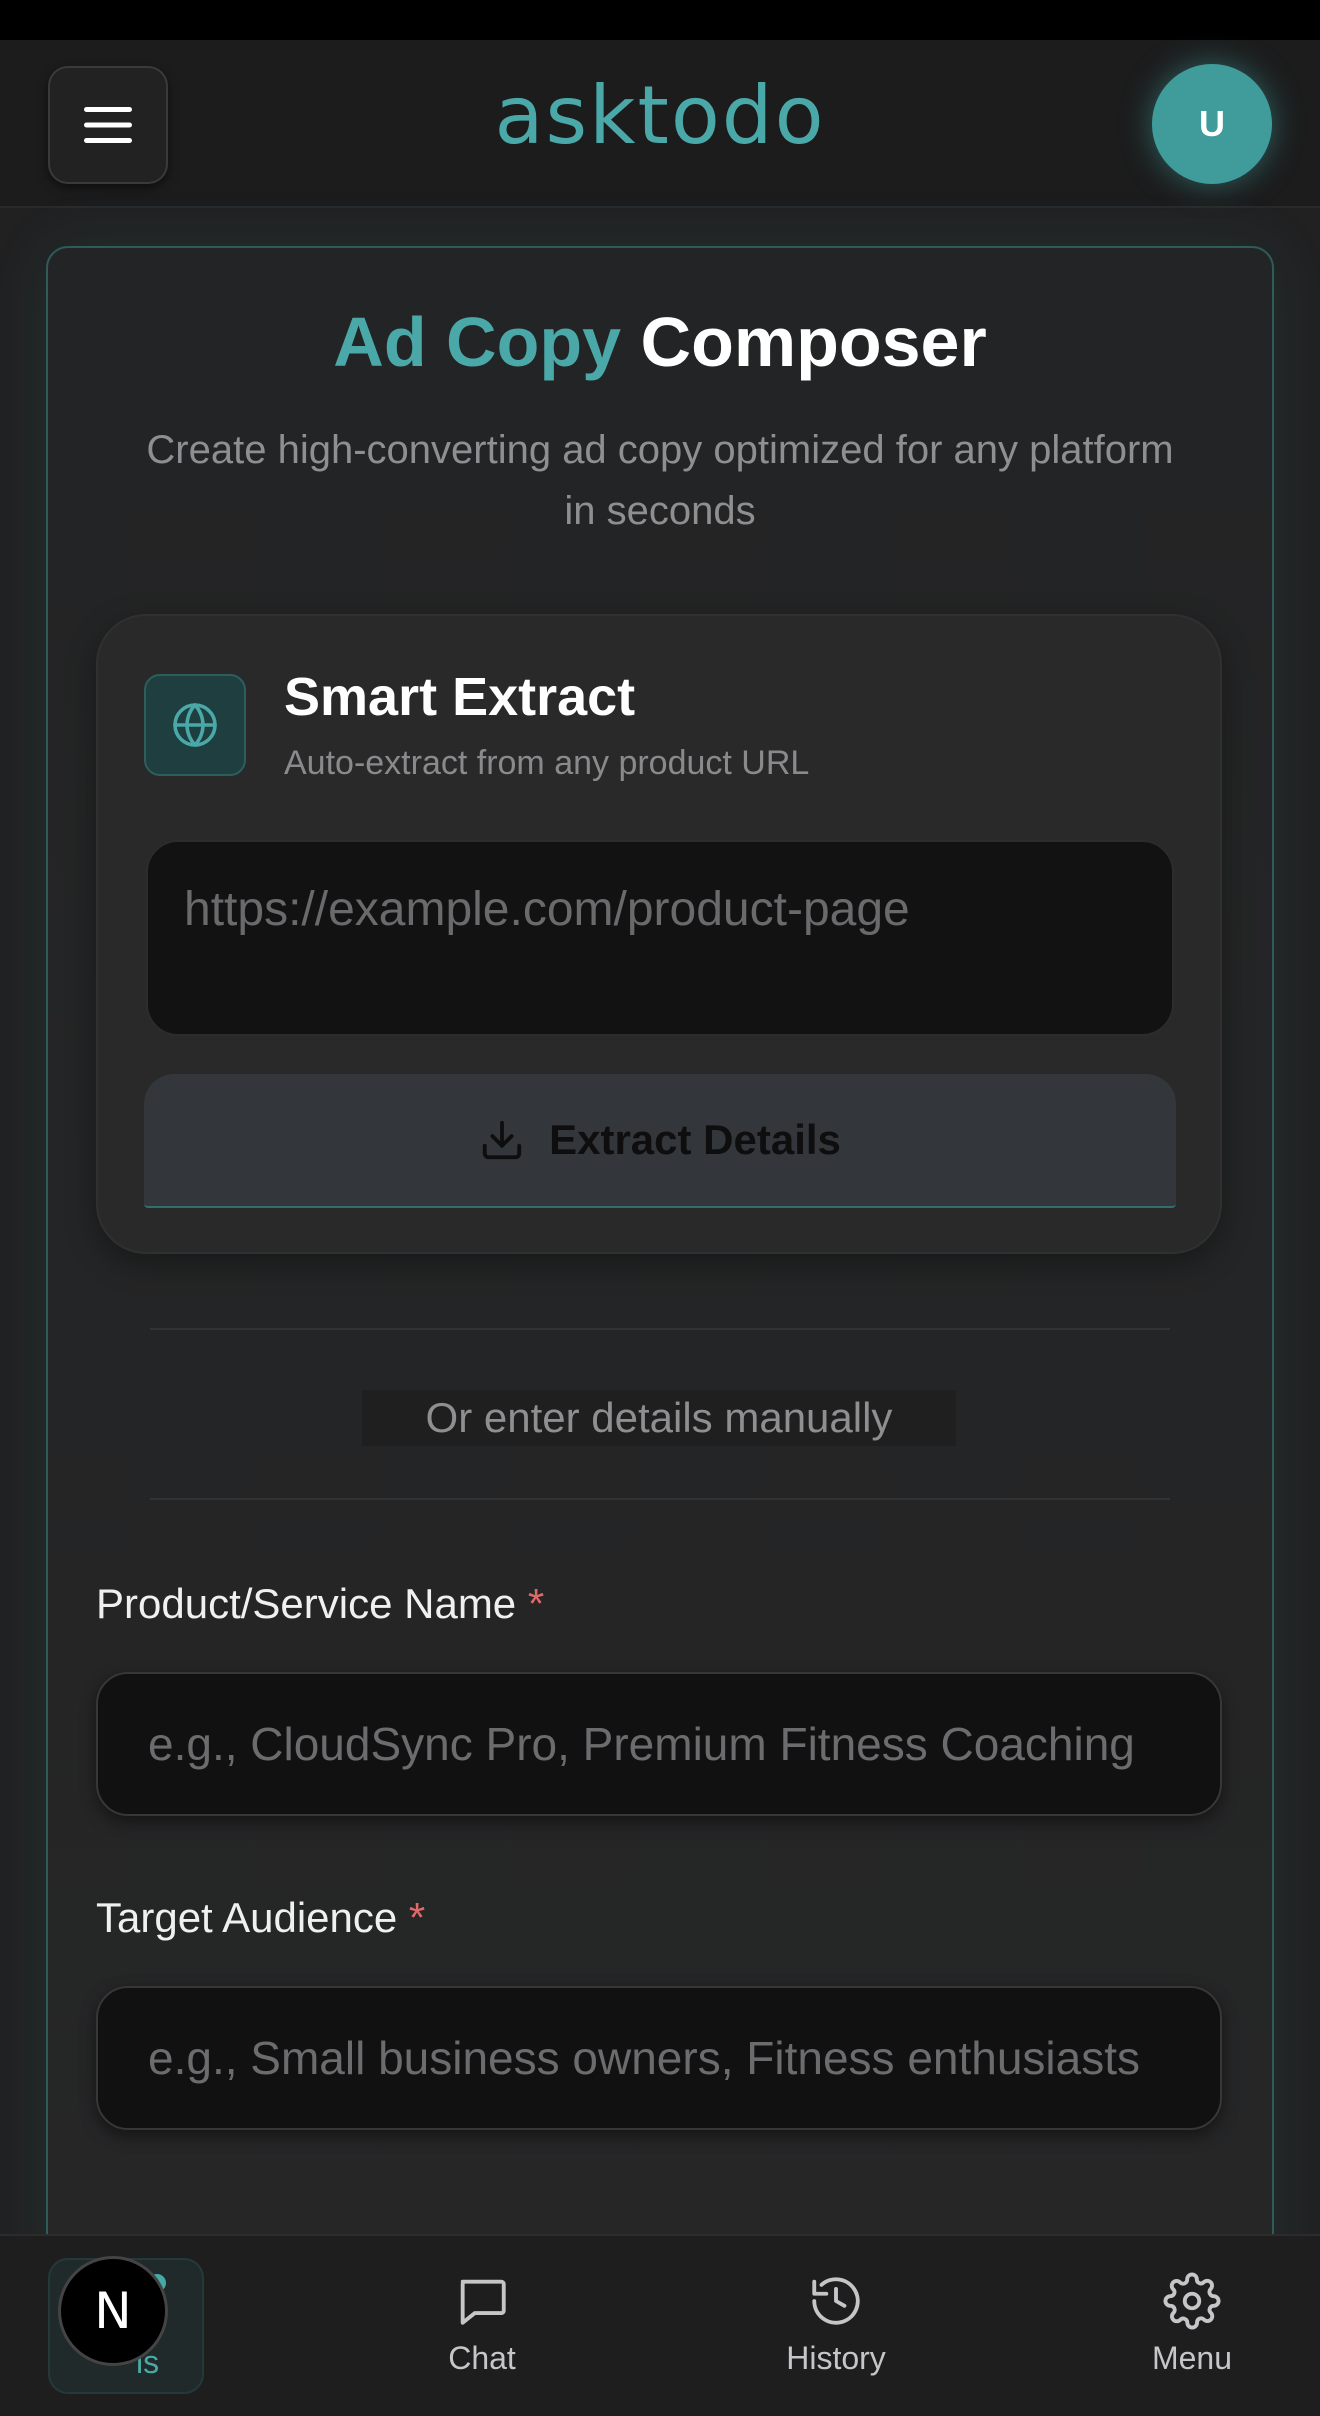  I want to click on bottom-navigation: ls Chat History Menu, so click(660, 2325).